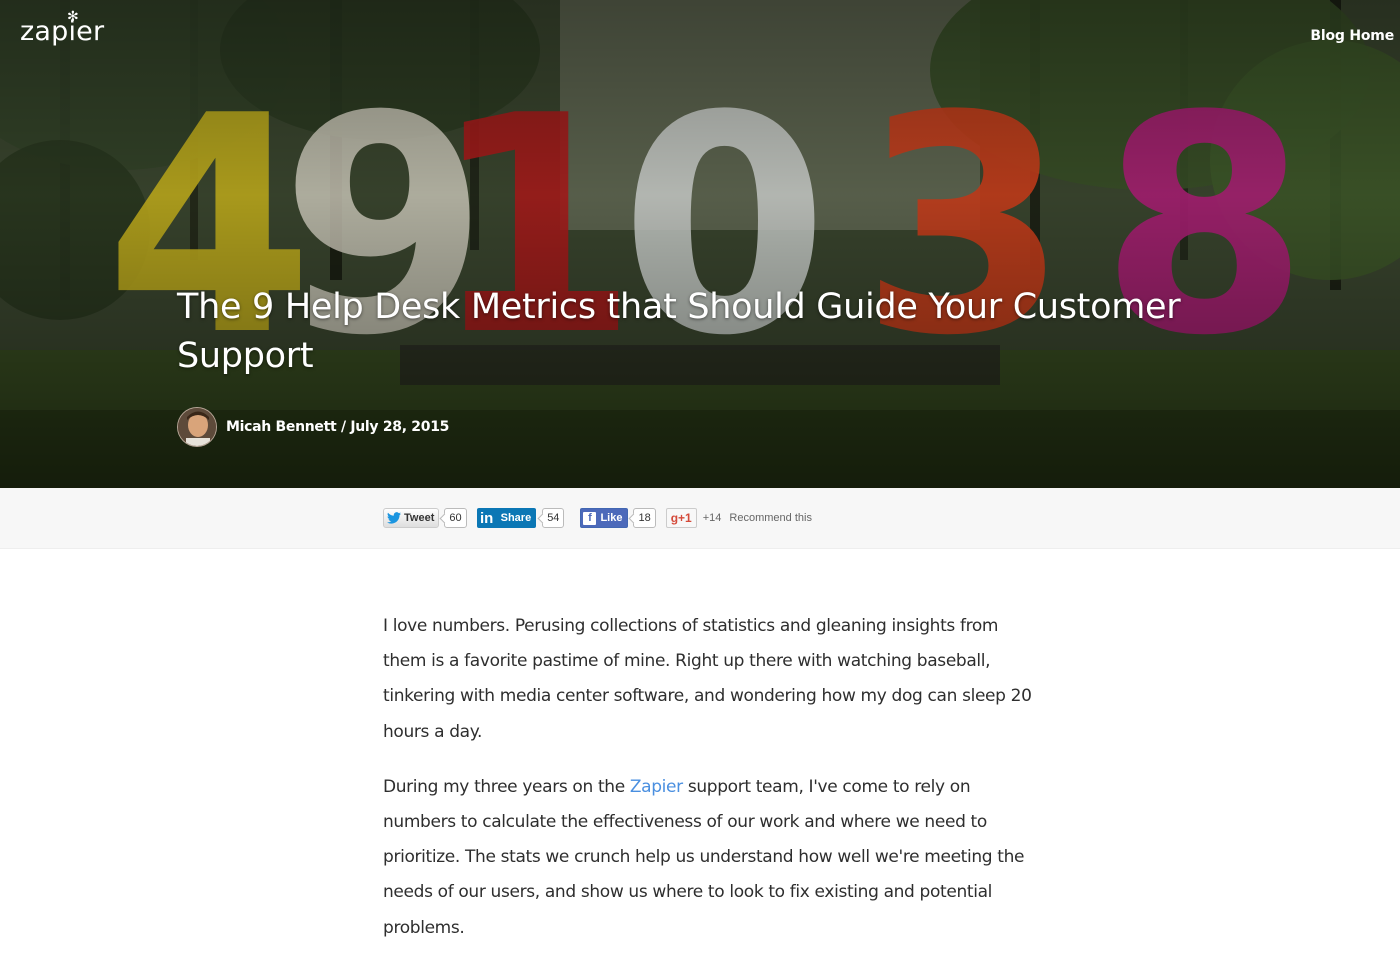  I want to click on recommend-text: Recommend this, so click(770, 518).